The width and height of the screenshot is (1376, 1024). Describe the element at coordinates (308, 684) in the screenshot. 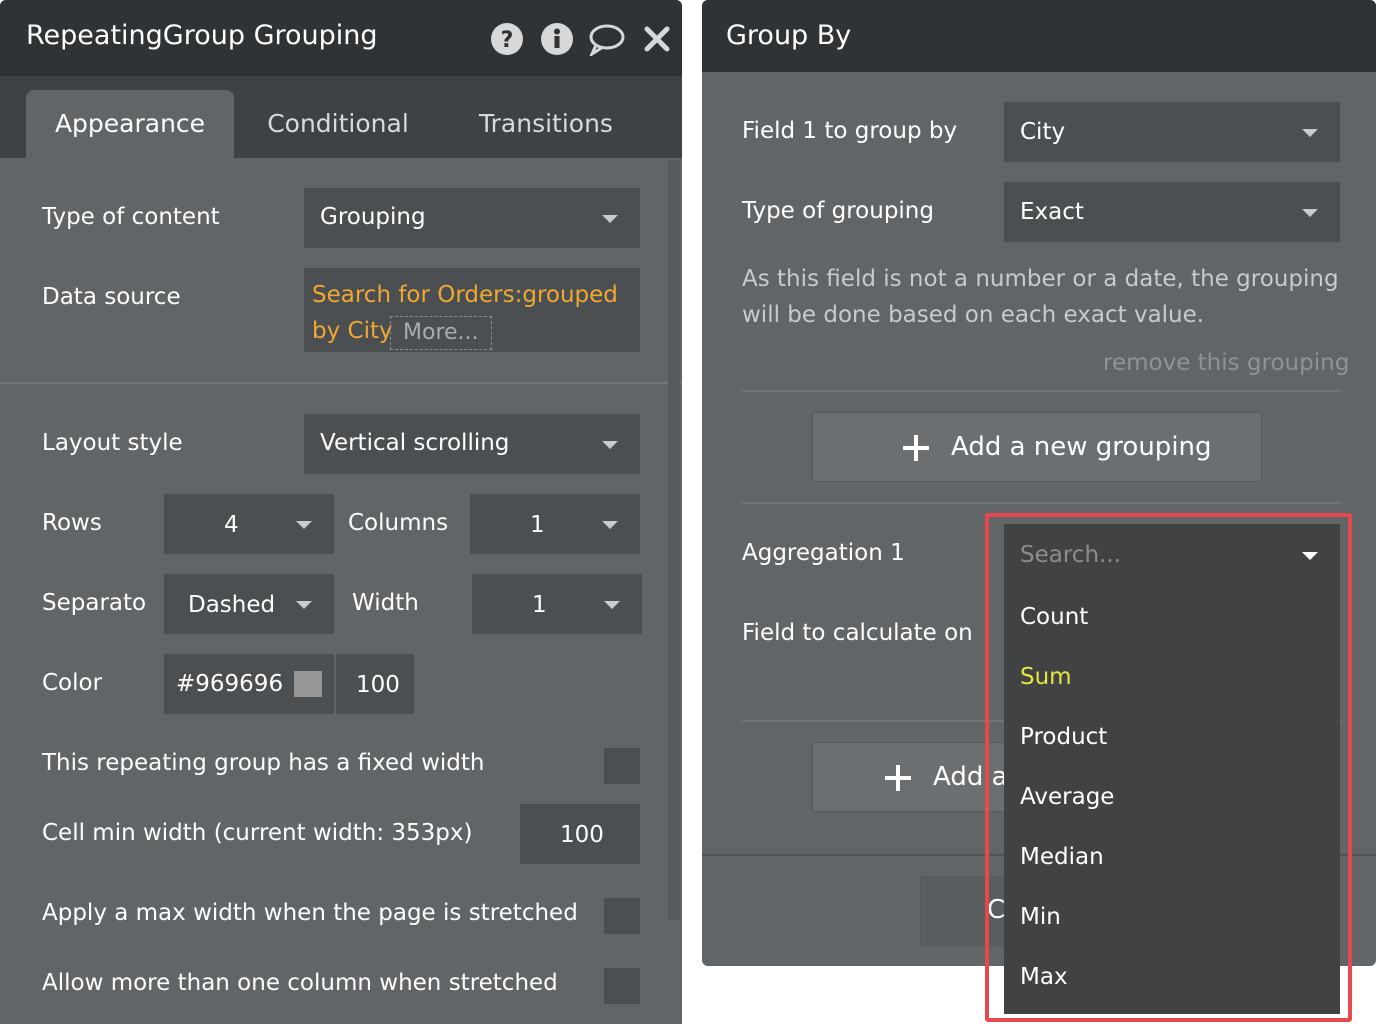

I see `color-swatch` at that location.